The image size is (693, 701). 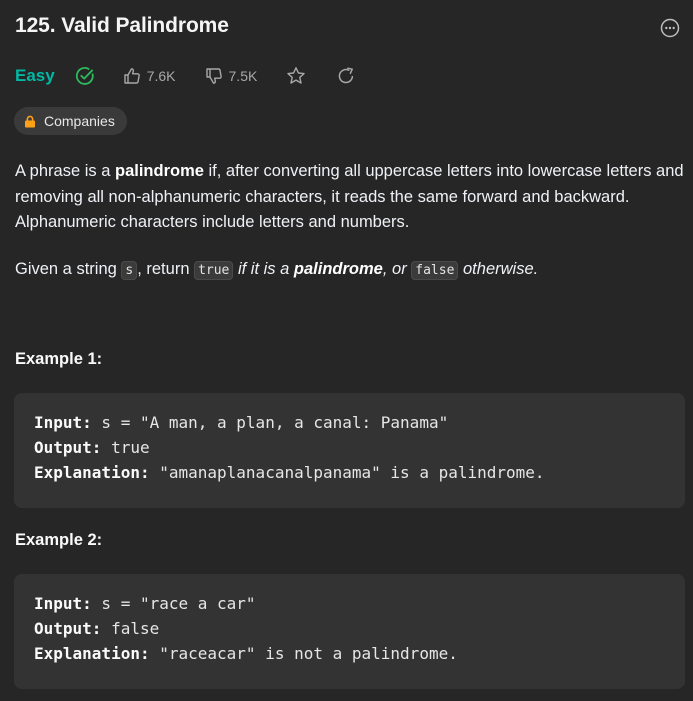 I want to click on companies-label: Companies, so click(x=79, y=121).